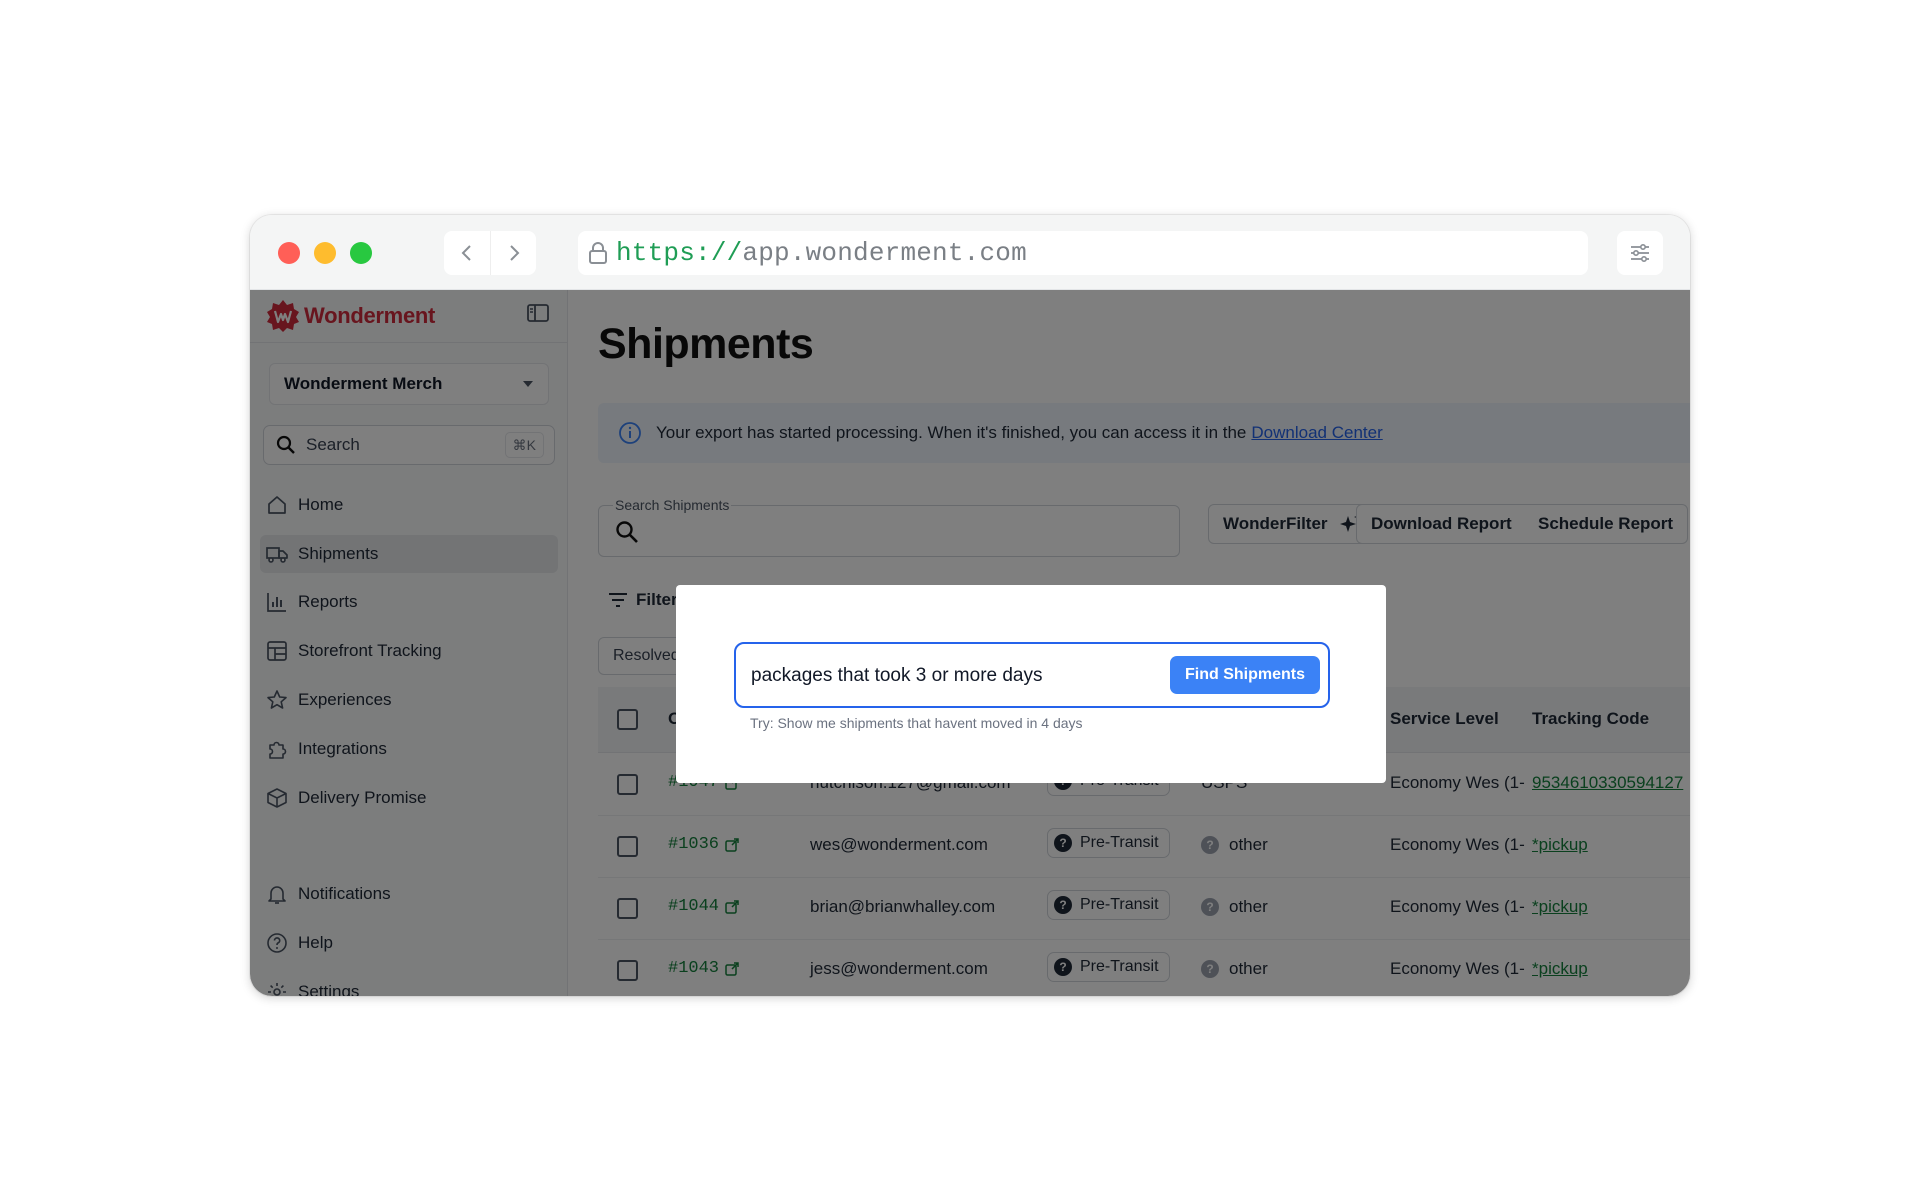 The height and width of the screenshot is (1200, 1920). What do you see at coordinates (884, 253) in the screenshot?
I see `url-host: app.wonderment.com` at bounding box center [884, 253].